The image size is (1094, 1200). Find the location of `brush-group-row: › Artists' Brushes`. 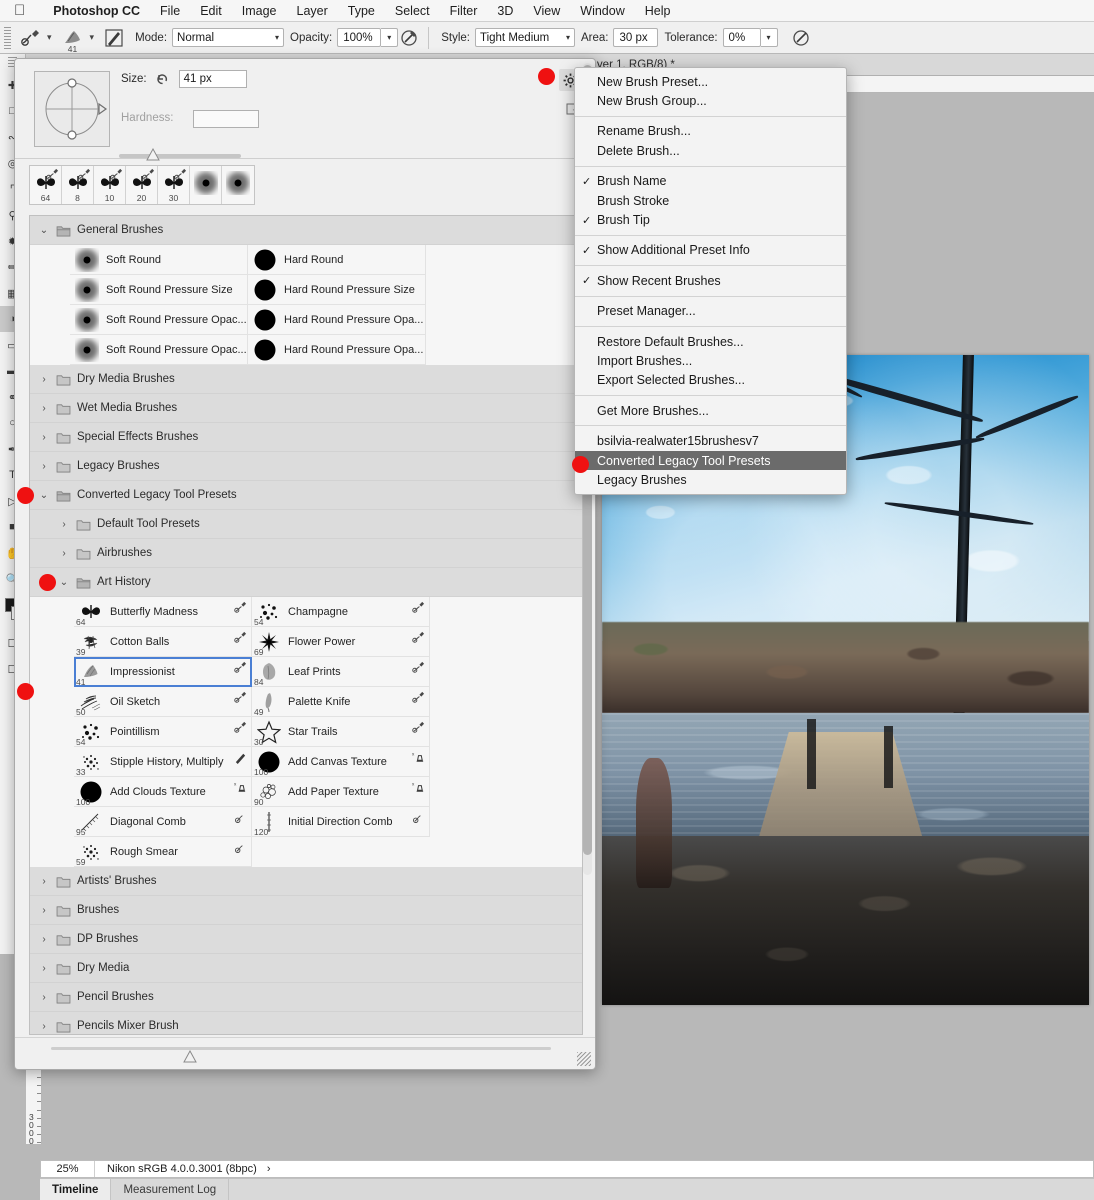

brush-group-row: › Artists' Brushes is located at coordinates (306, 881).